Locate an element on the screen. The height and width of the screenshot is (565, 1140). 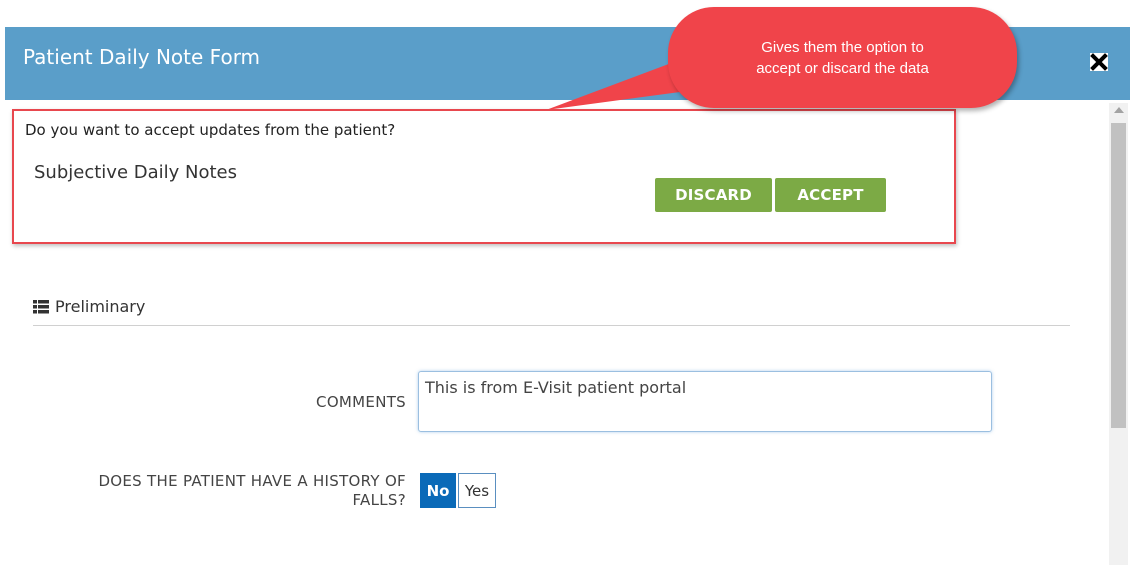
callout-line1: Gives them the option to is located at coordinates (842, 47).